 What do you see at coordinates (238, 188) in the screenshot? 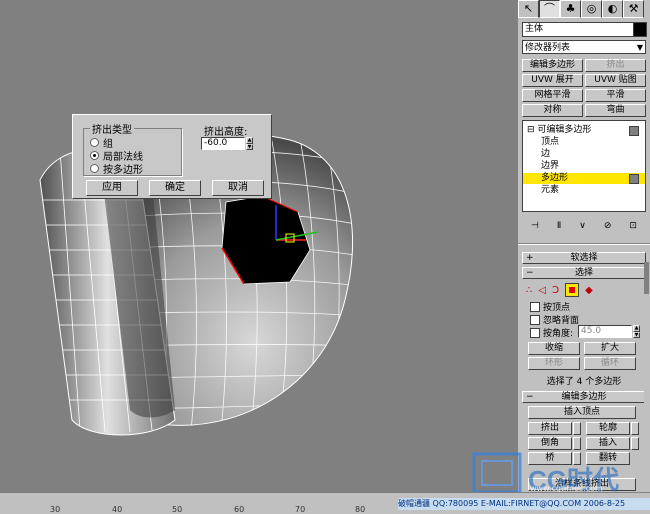
I see `cancel-button: 取消` at bounding box center [238, 188].